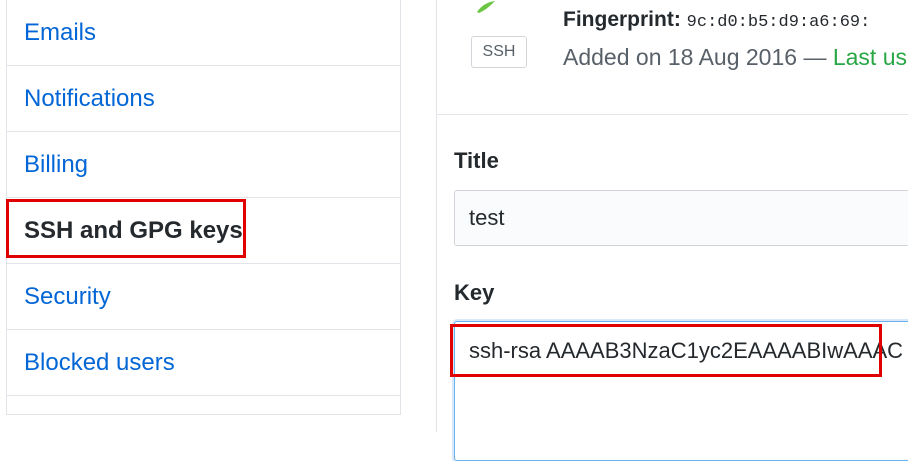 Image resolution: width=908 pixels, height=461 pixels. What do you see at coordinates (487, 217) in the screenshot?
I see `title-input-value: test` at bounding box center [487, 217].